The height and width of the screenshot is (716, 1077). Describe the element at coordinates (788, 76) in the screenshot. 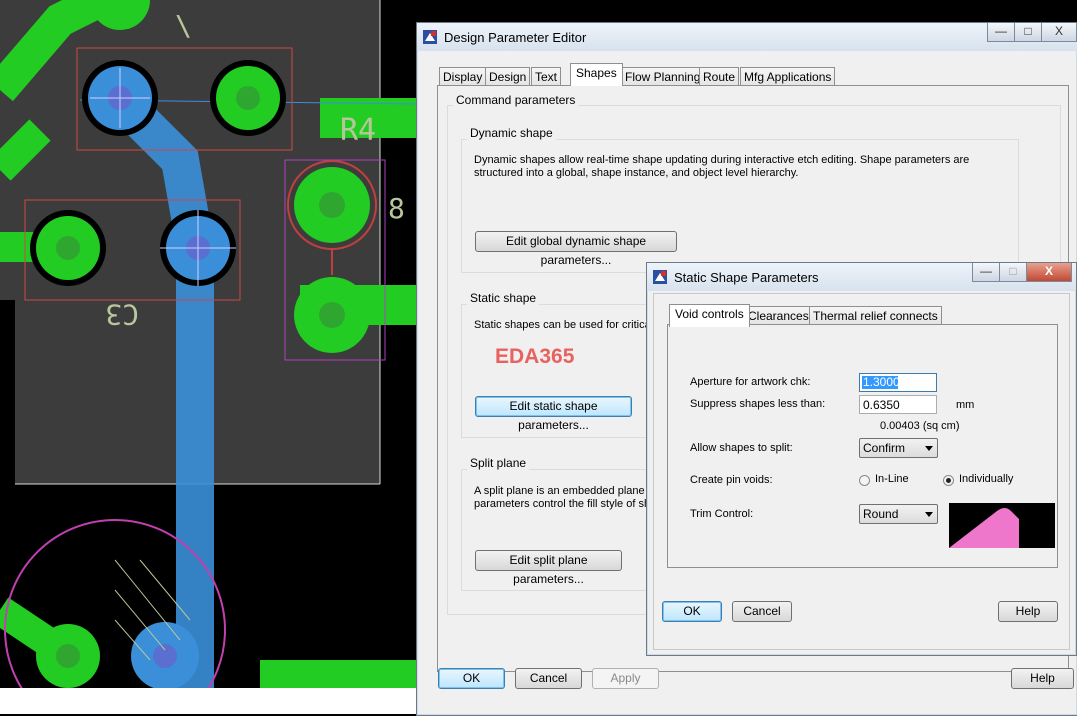

I see `tab-mfg-applications: Mfg Applications` at that location.